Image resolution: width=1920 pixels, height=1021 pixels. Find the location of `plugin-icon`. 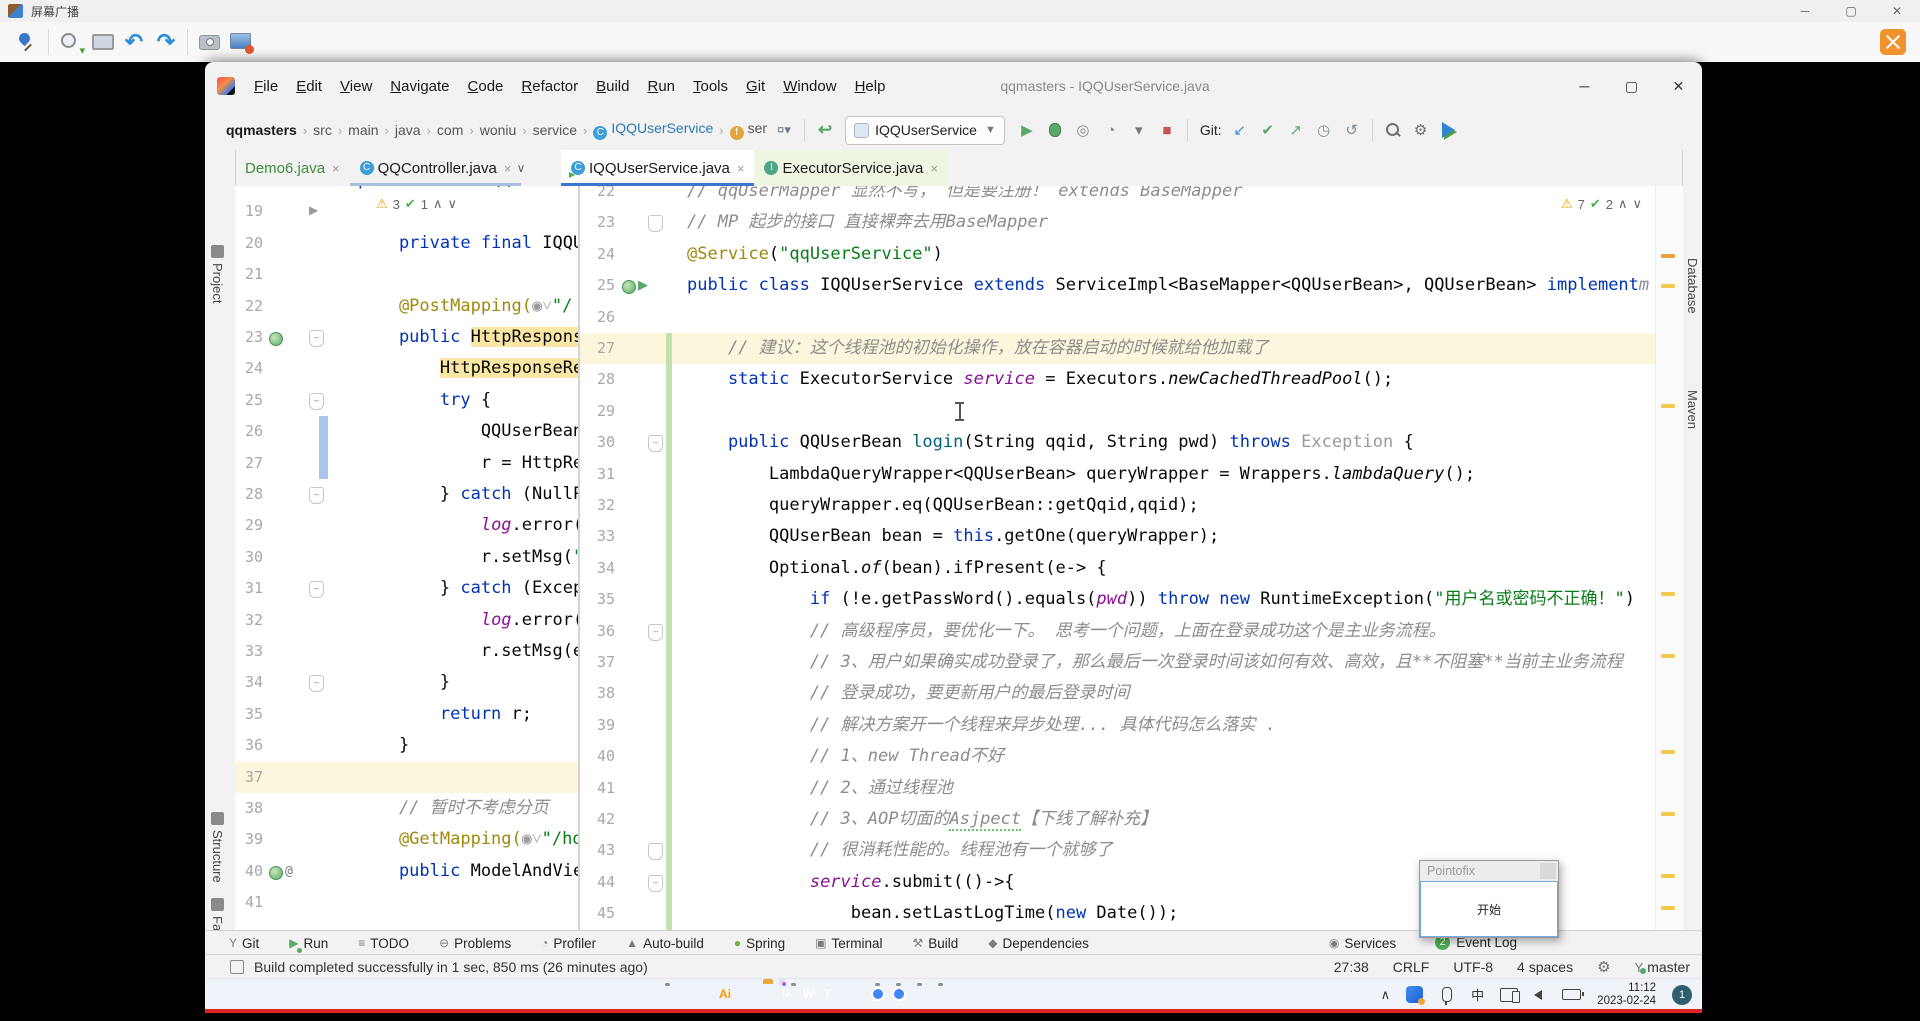

plugin-icon is located at coordinates (1449, 130).